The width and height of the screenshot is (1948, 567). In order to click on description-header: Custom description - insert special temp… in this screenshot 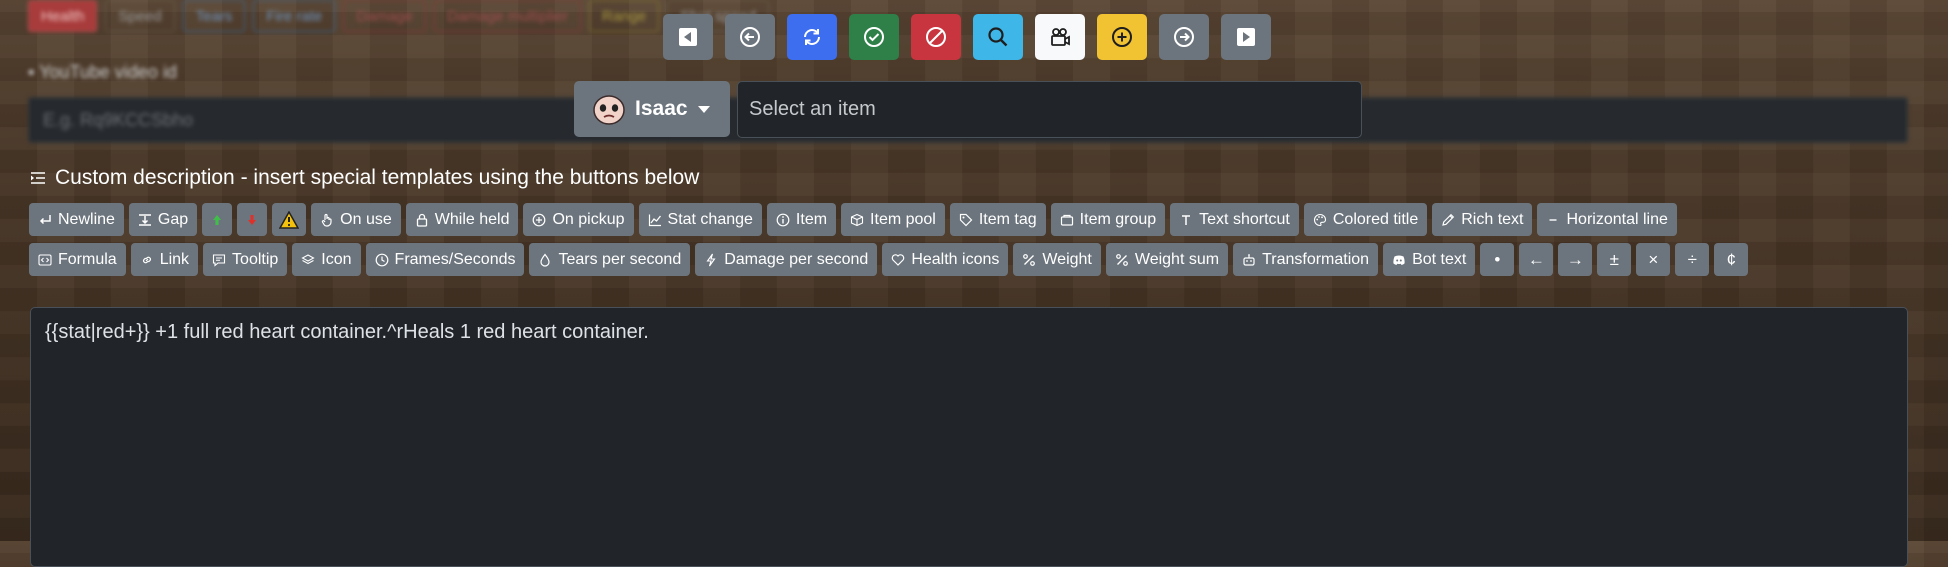, I will do `click(364, 178)`.